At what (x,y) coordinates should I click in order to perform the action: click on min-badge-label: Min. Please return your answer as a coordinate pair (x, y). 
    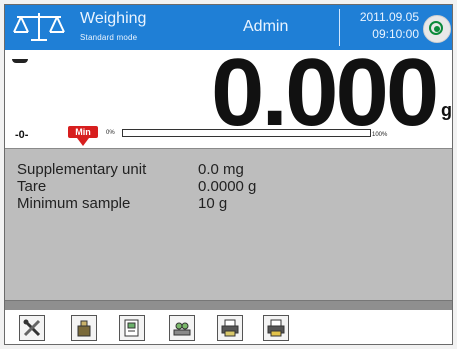
    Looking at the image, I should click on (83, 132).